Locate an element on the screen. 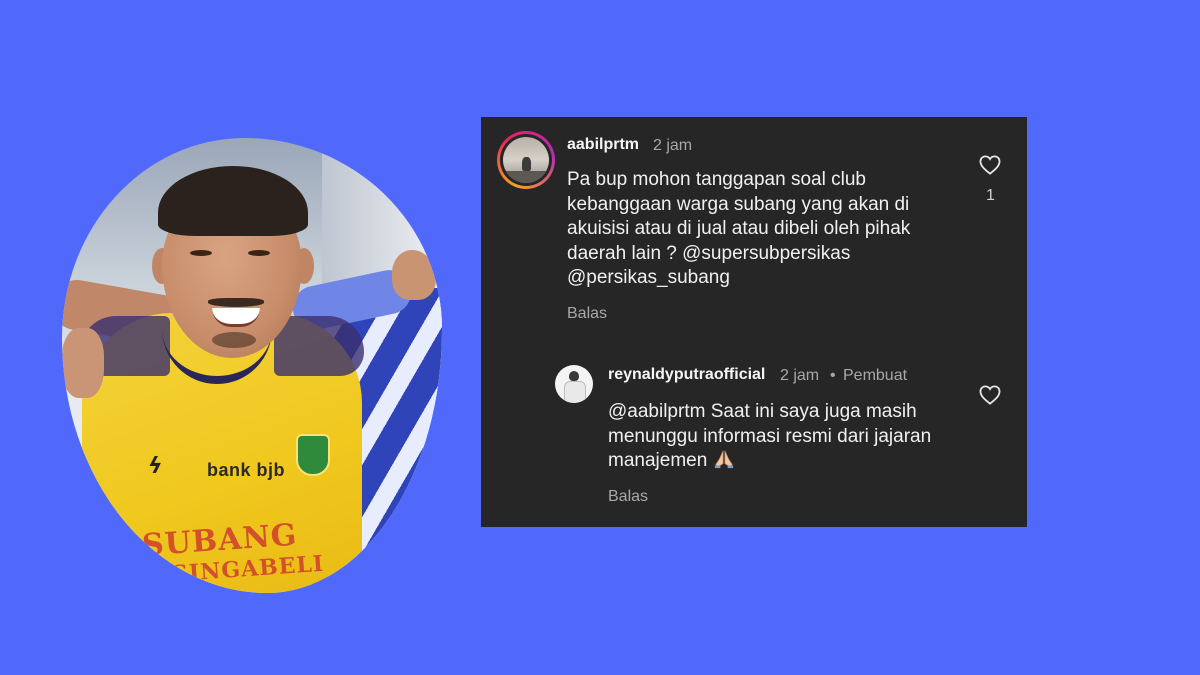 The image size is (1200, 675). reply-username: reynaldyputraofficial is located at coordinates (686, 375).